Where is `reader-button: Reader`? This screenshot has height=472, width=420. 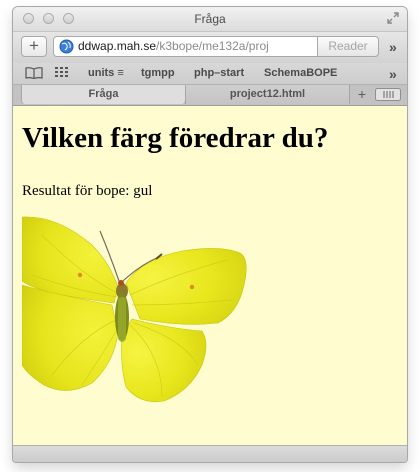
reader-button: Reader is located at coordinates (348, 46).